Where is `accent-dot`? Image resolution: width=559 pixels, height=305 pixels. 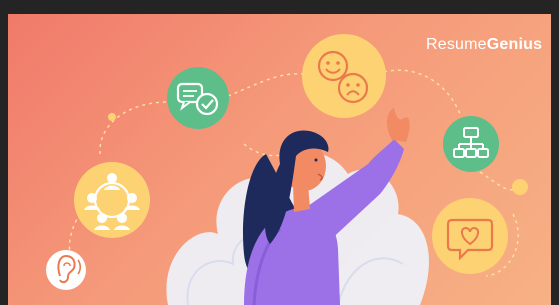 accent-dot is located at coordinates (520, 187).